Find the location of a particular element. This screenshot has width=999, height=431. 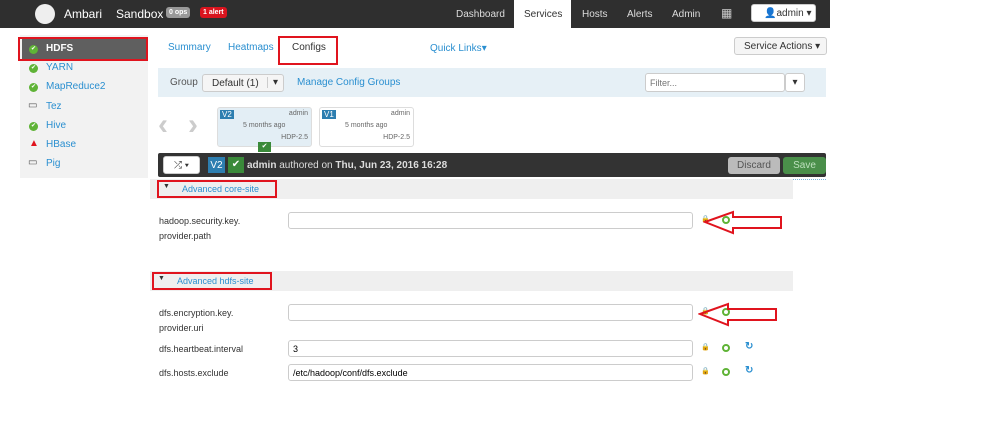

annotation-arrow-core-site is located at coordinates (742, 222).